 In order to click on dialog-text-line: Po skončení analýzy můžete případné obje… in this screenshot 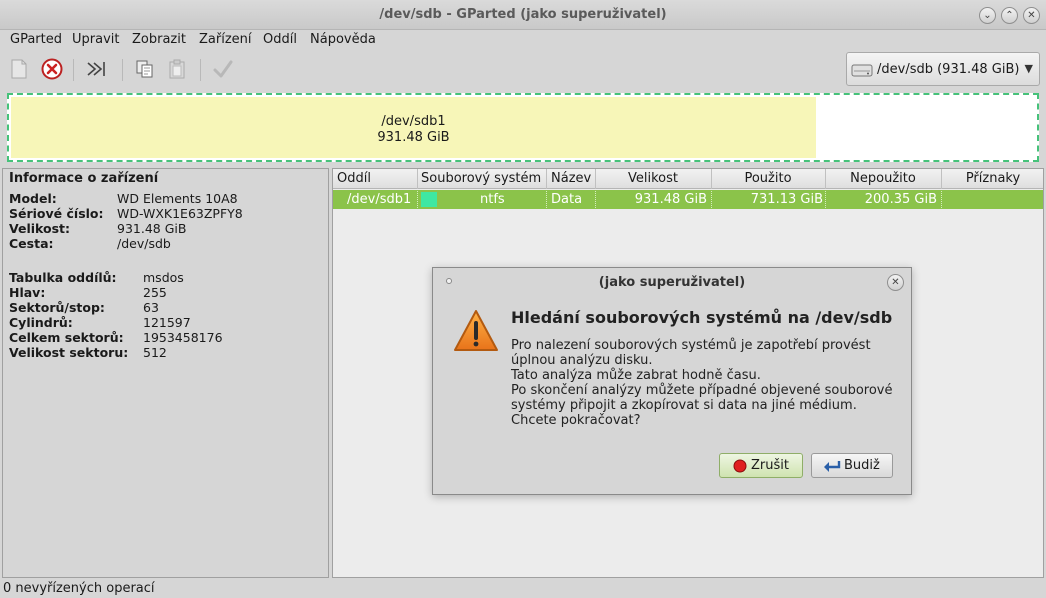, I will do `click(702, 390)`.